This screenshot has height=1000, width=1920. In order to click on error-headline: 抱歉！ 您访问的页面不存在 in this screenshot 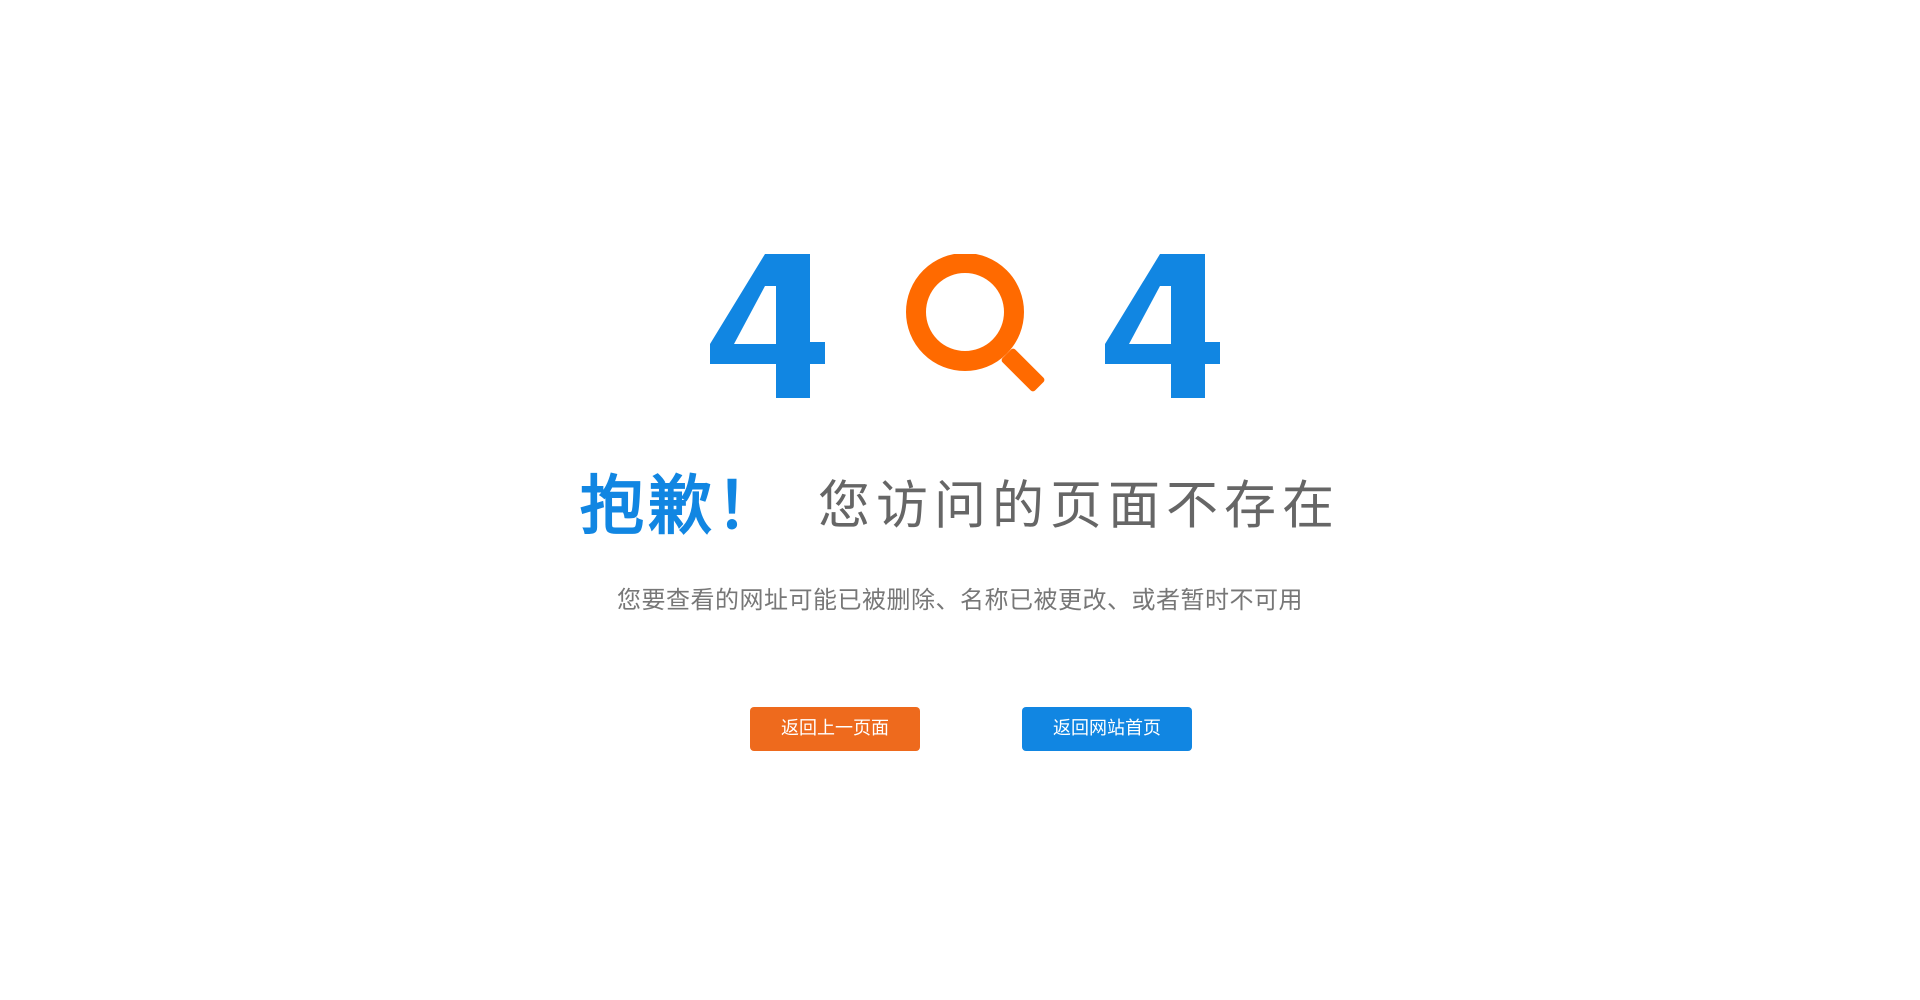, I will do `click(960, 501)`.